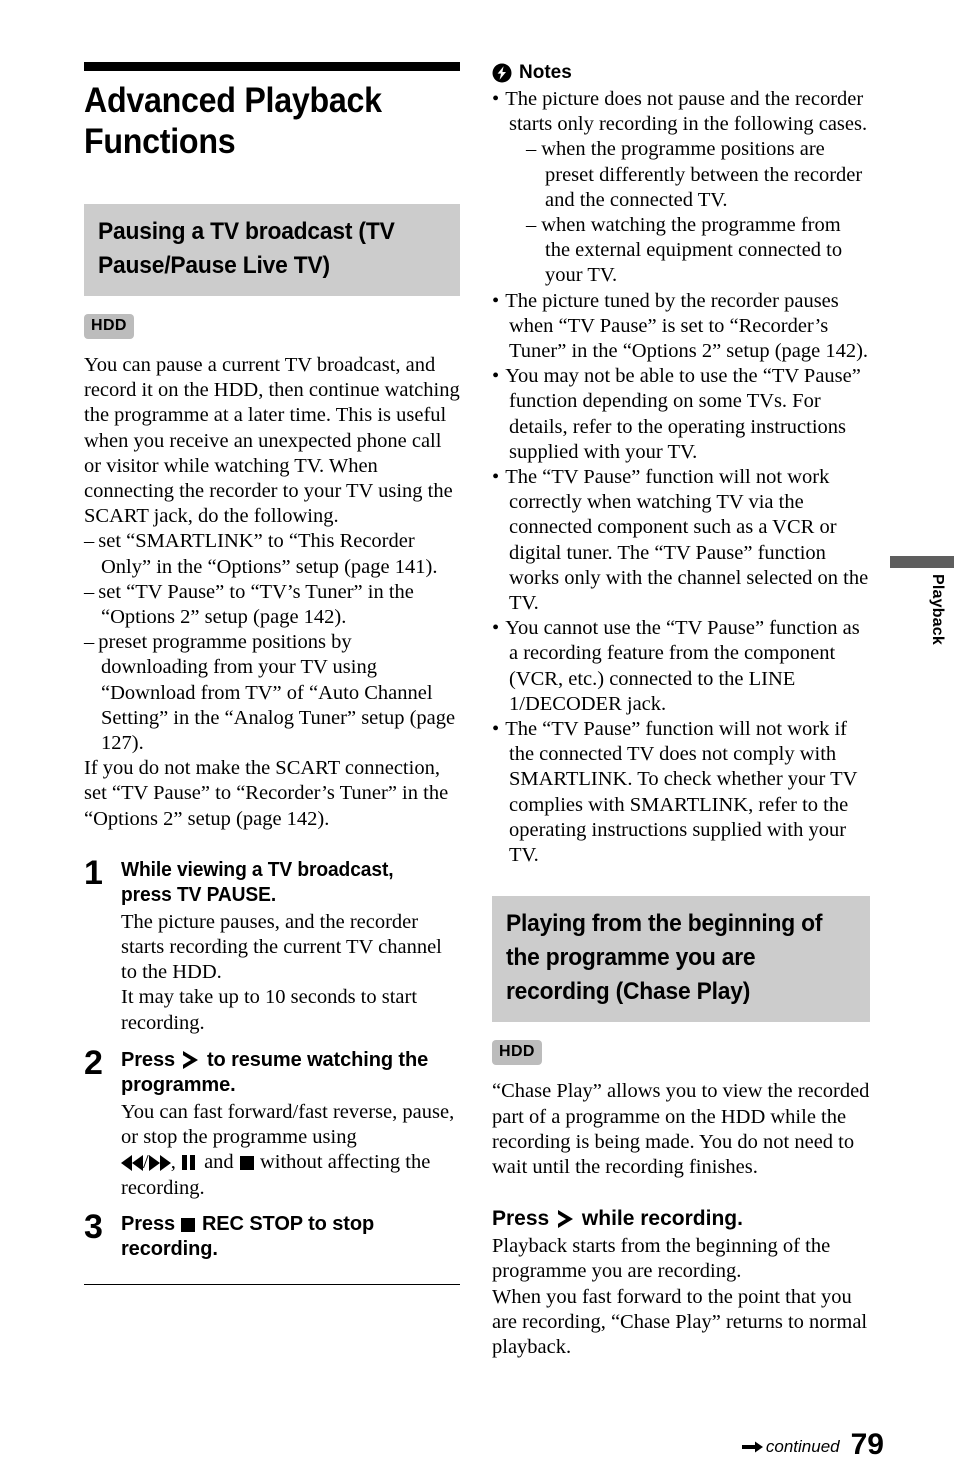 The width and height of the screenshot is (954, 1483). I want to click on continued-marker: continued, so click(790, 1448).